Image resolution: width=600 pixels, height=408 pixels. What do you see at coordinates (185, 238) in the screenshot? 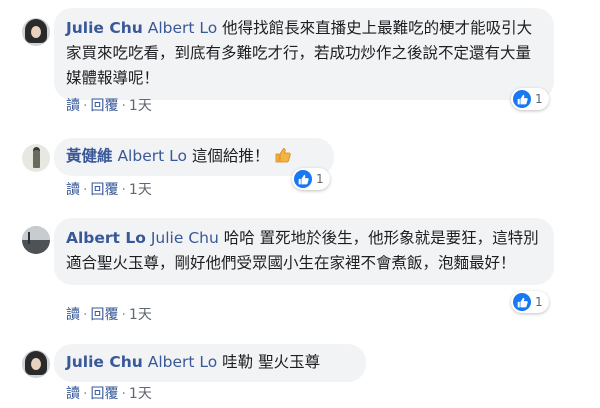
I see `comment-mention: Julie Chu` at bounding box center [185, 238].